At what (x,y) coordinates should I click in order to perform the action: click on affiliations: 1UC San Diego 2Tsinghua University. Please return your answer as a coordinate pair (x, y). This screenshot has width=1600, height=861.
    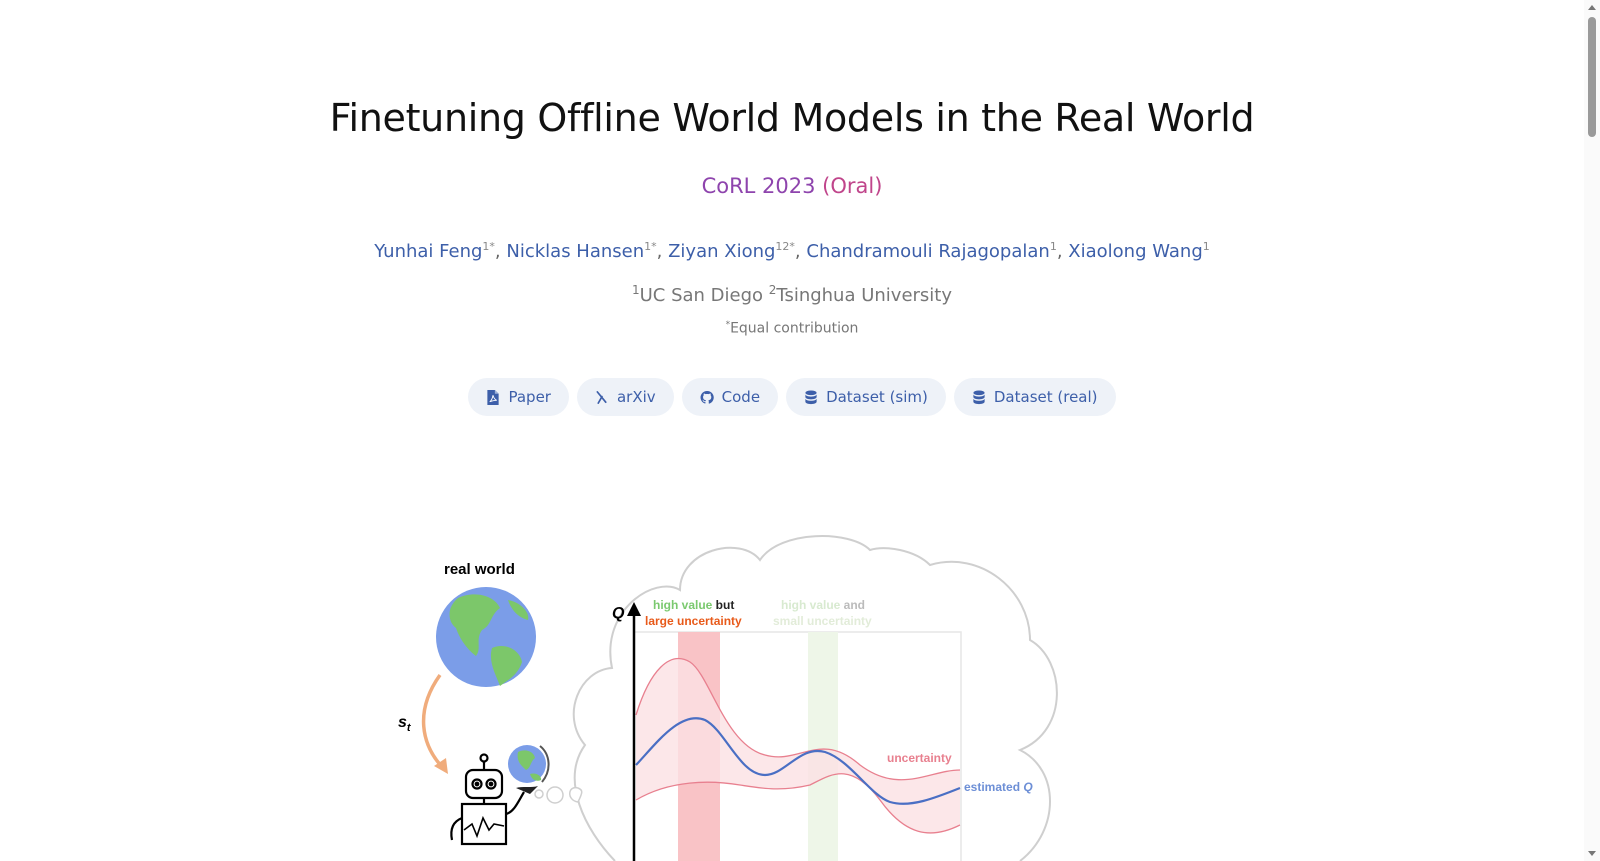
    Looking at the image, I should click on (792, 294).